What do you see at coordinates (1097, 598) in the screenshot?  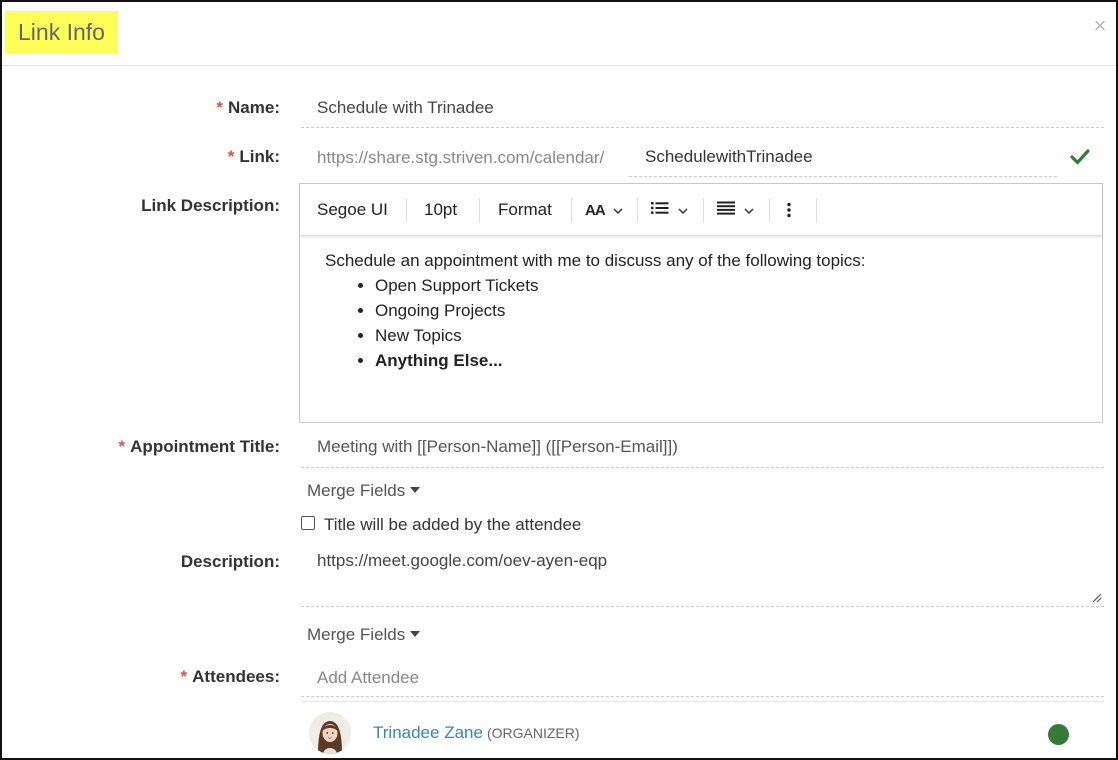 I see `resize-handle-icon` at bounding box center [1097, 598].